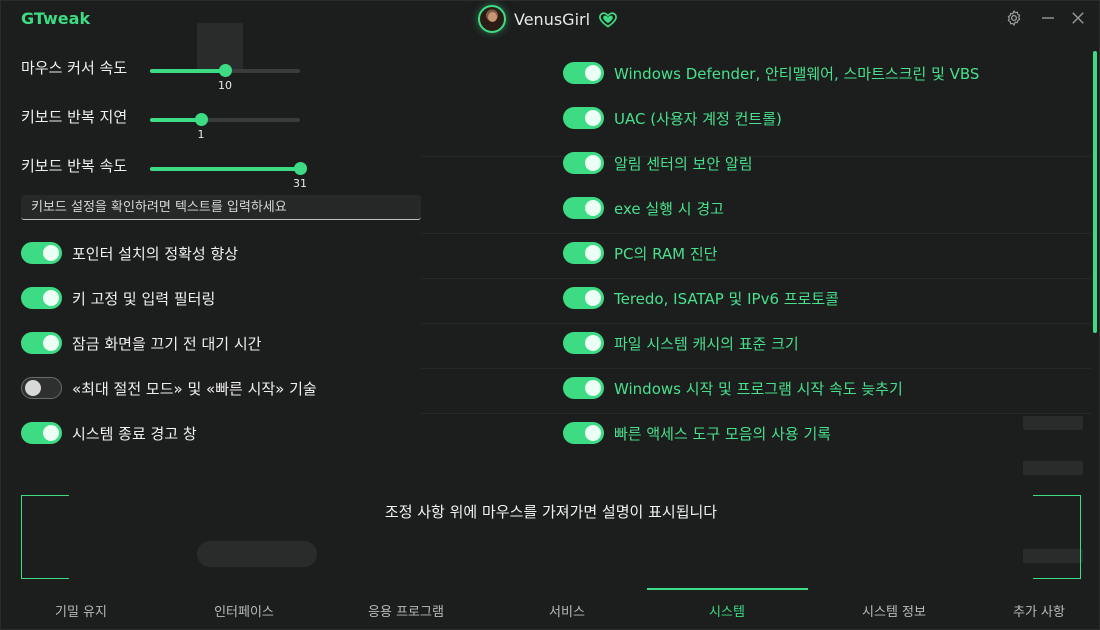 The image size is (1100, 630). What do you see at coordinates (81, 610) in the screenshot?
I see `tab-privacy: 기밀 유지` at bounding box center [81, 610].